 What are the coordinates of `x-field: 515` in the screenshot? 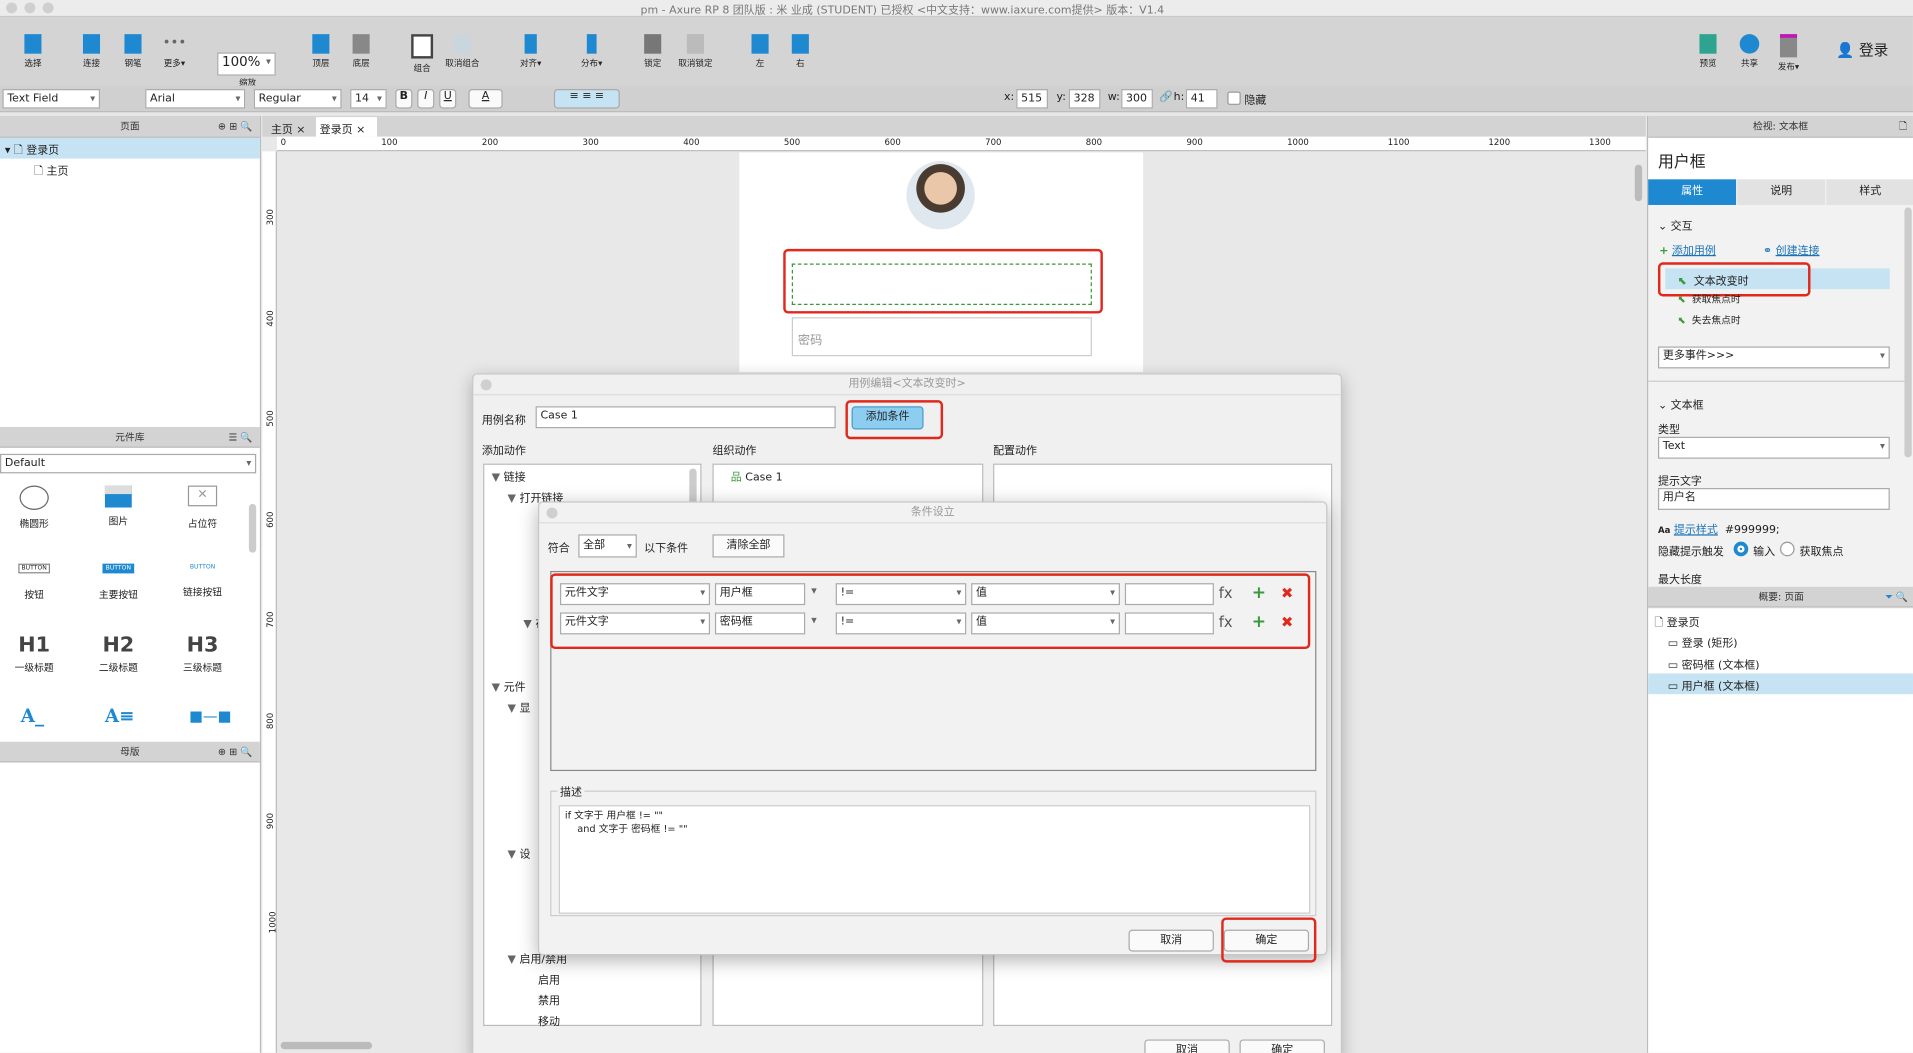 It's located at (1032, 99).